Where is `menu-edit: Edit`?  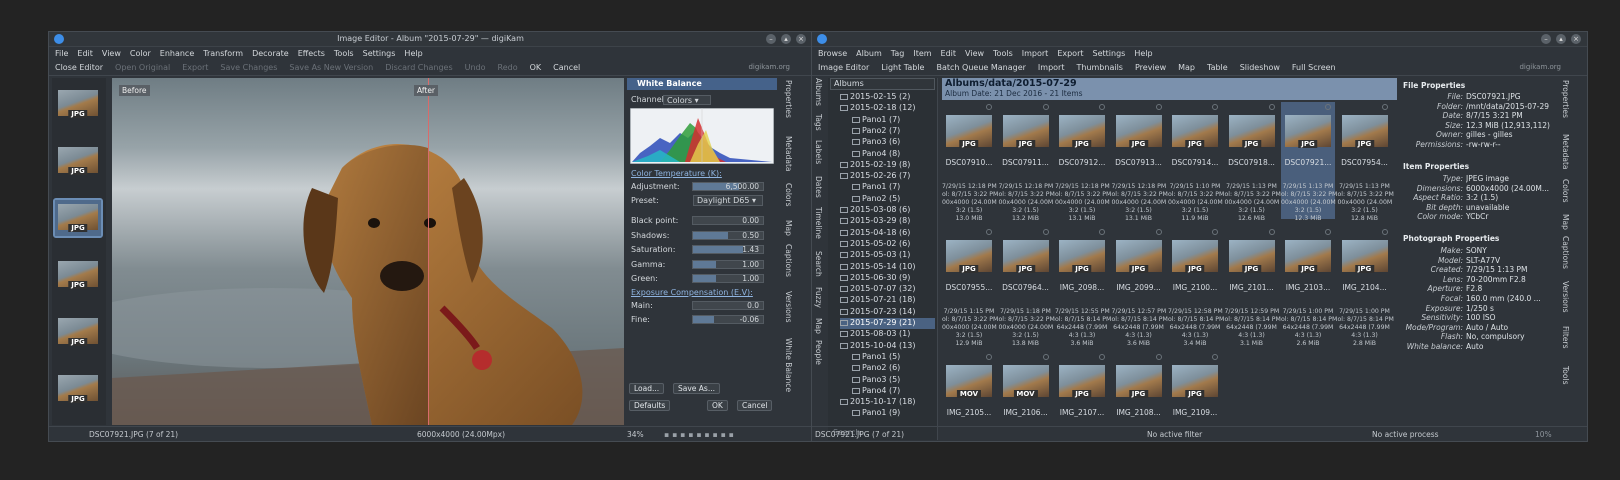 menu-edit: Edit is located at coordinates (949, 53).